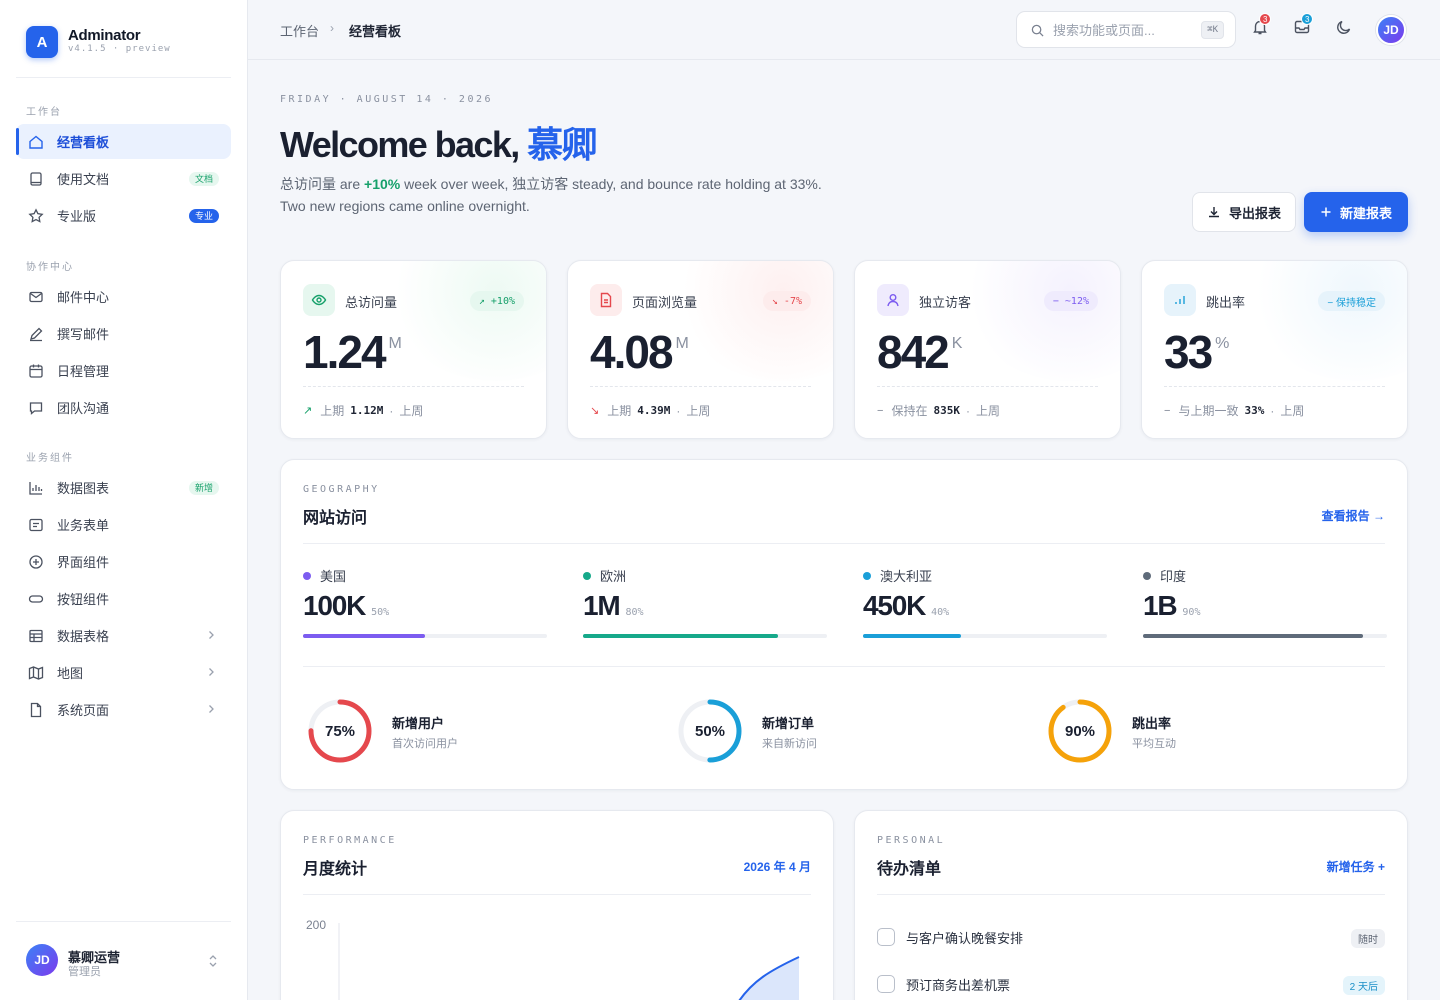 Image resolution: width=1440 pixels, height=1000 pixels. What do you see at coordinates (665, 302) in the screenshot?
I see `stat-label: 页面浏览量` at bounding box center [665, 302].